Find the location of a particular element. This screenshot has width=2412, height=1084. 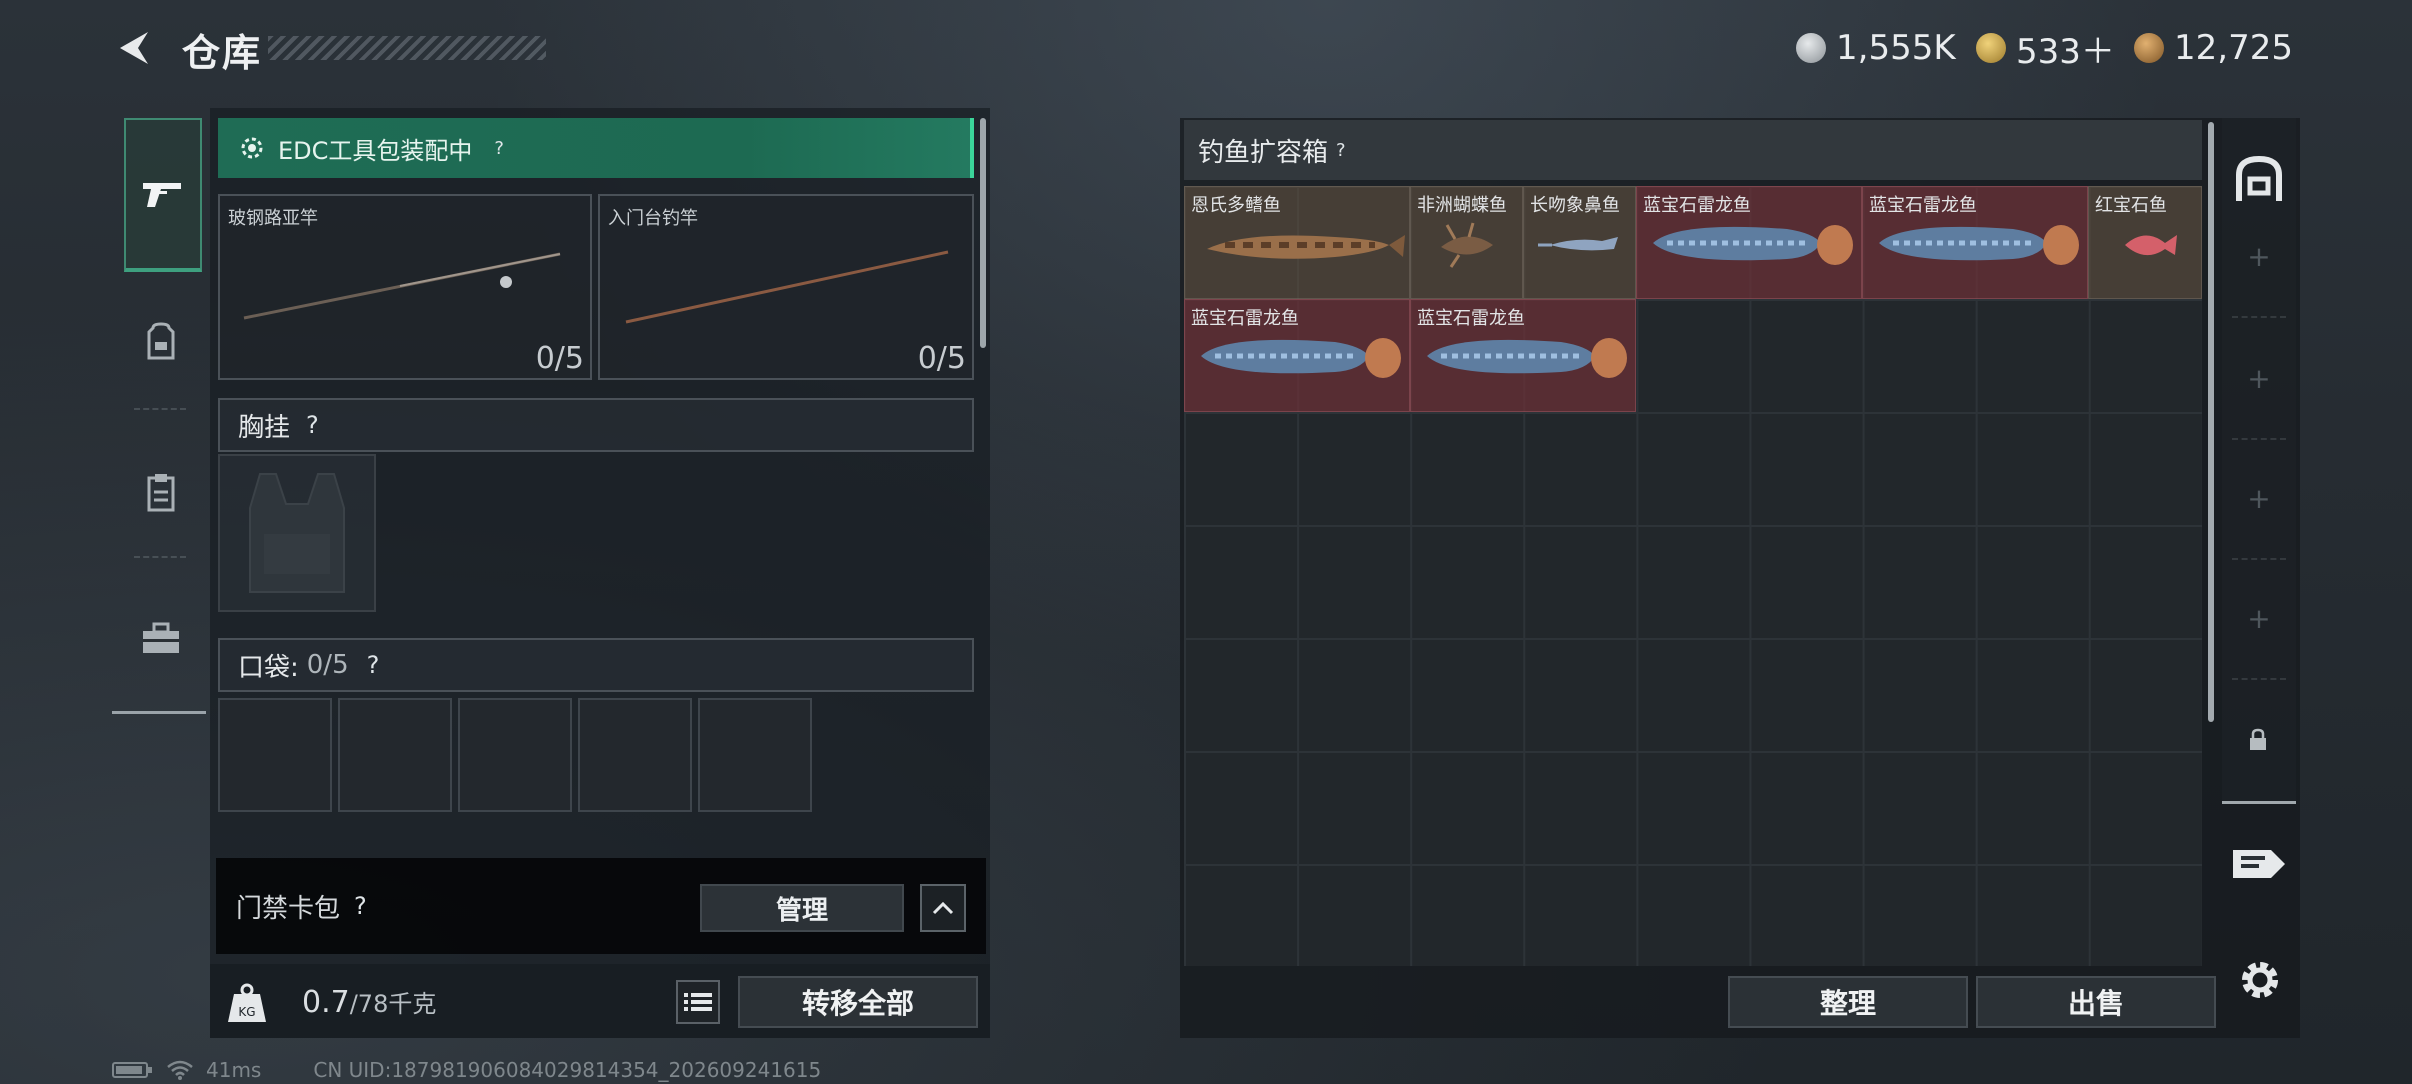

storage-title: 钓鱼扩容箱 is located at coordinates (1263, 152).